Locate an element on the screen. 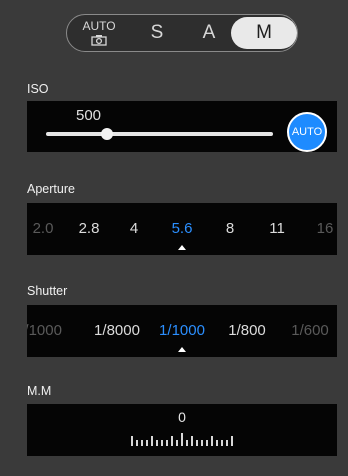 The height and width of the screenshot is (476, 348). shutter-wheel: 1/1000 1/8000 1/1000 1/800 1/600 is located at coordinates (182, 331).